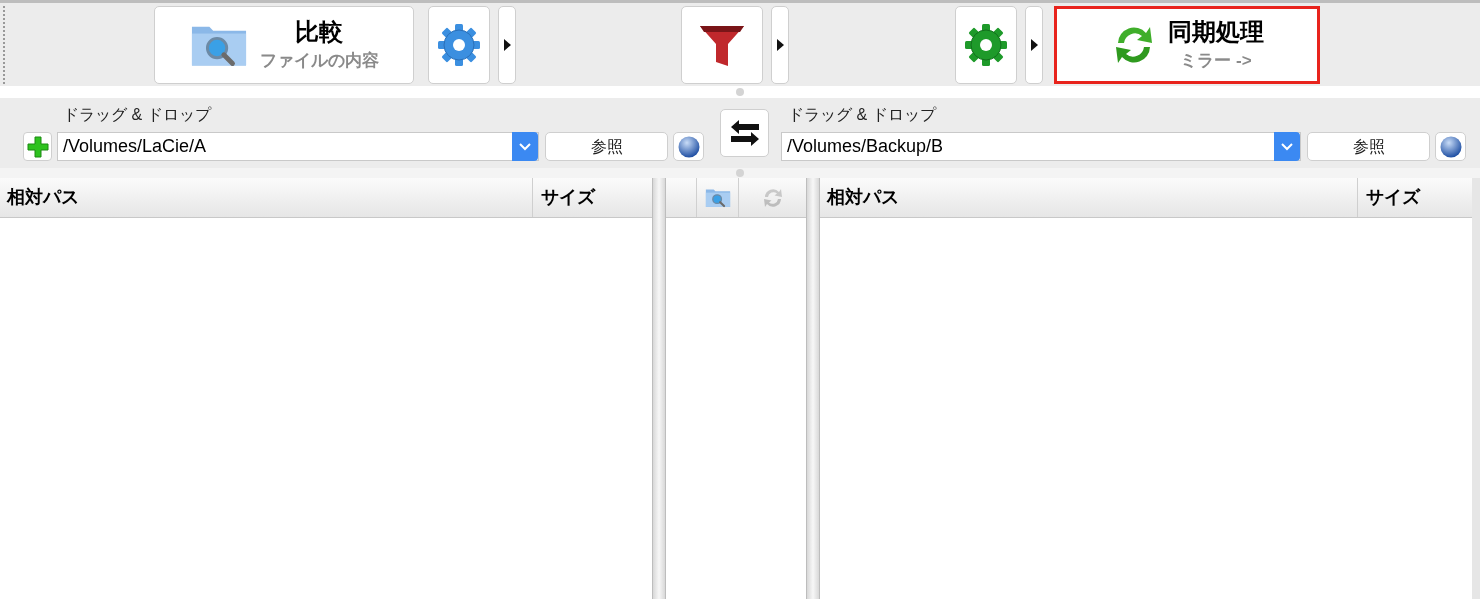  What do you see at coordinates (284, 44) in the screenshot?
I see `compare-button: 比較 ファイルの内容` at bounding box center [284, 44].